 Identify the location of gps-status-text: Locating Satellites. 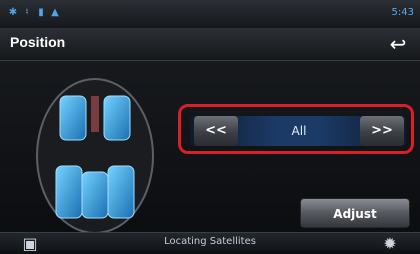
(210, 241).